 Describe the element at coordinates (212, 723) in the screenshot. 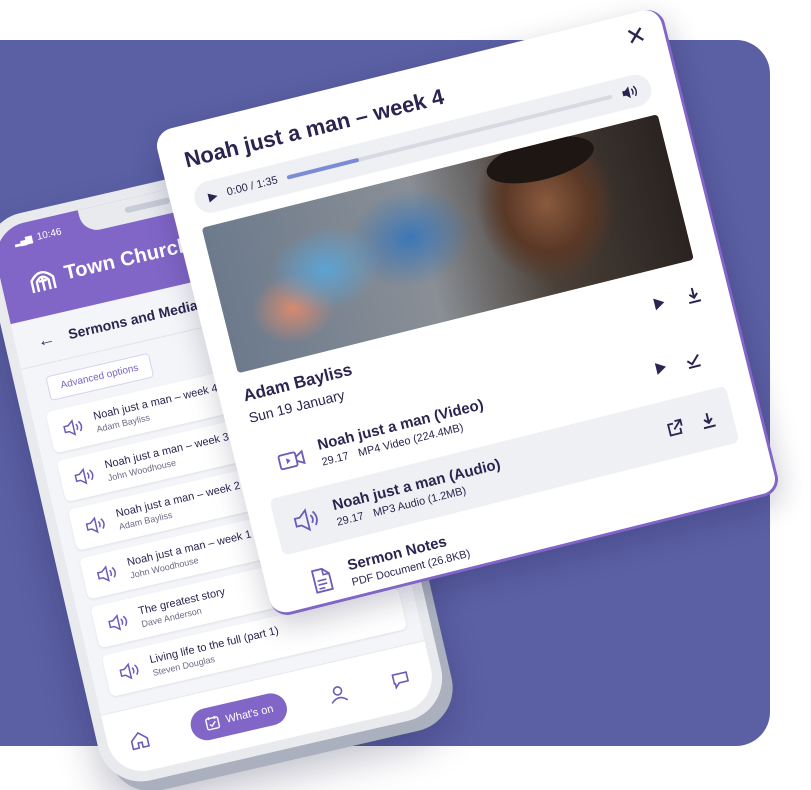

I see `calendar-icon` at that location.